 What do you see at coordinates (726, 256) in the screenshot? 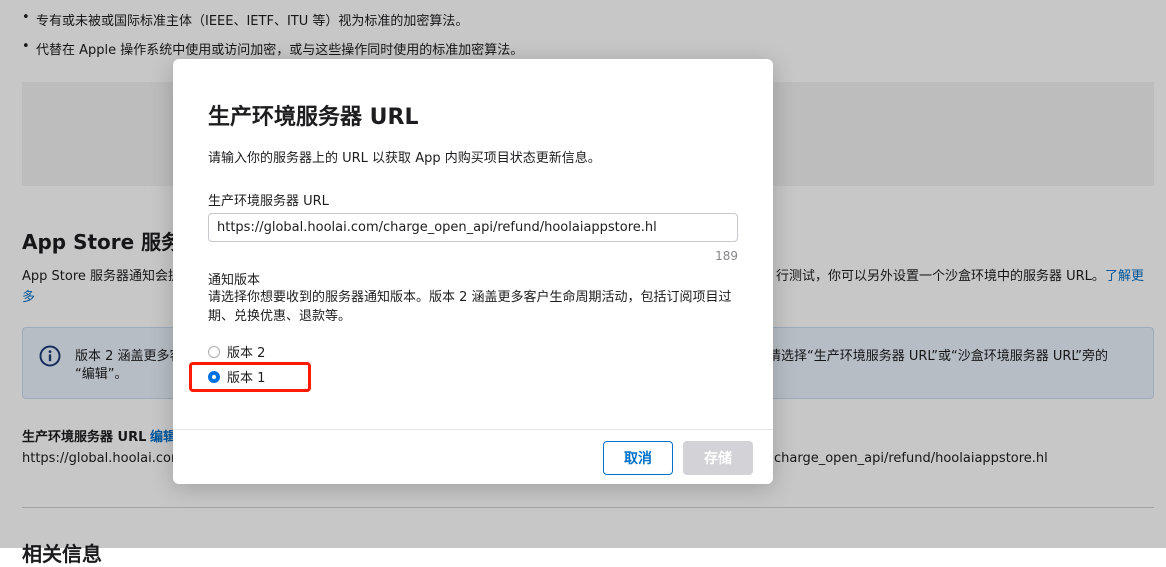
I see `char-counter: 189` at bounding box center [726, 256].